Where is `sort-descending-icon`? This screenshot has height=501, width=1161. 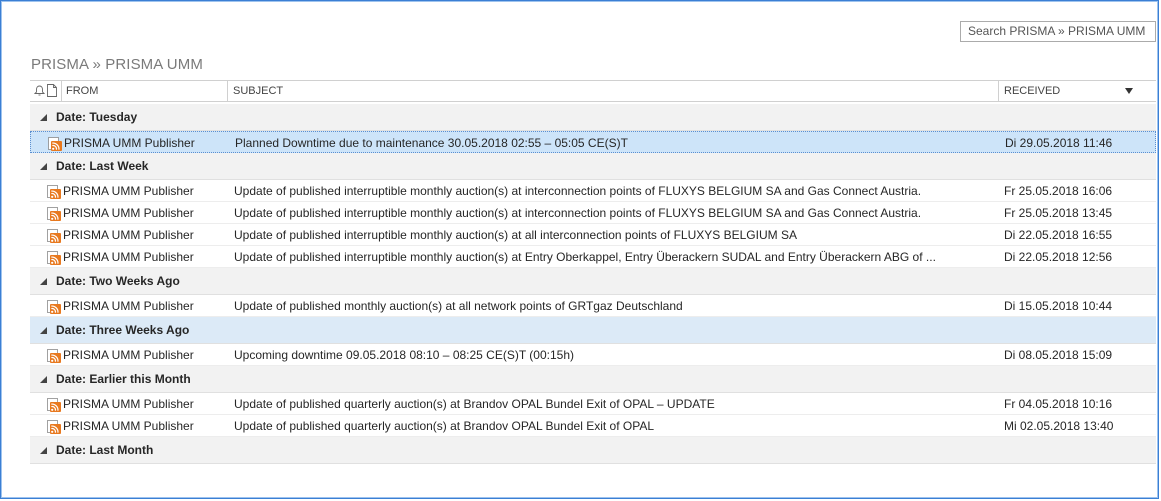 sort-descending-icon is located at coordinates (1129, 91).